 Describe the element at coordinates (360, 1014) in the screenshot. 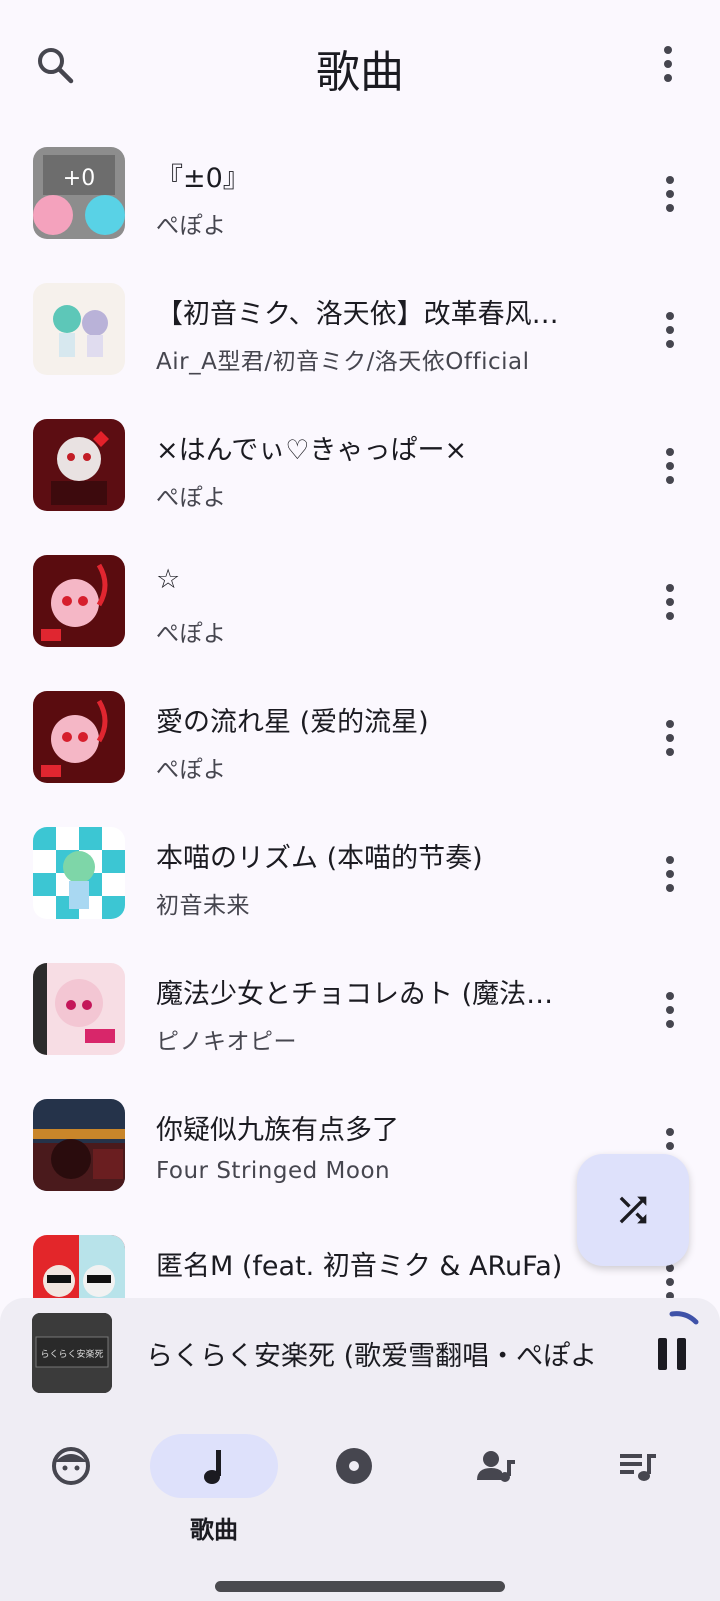

I see `song-row: 魔法少女とチョコレゐト (魔法… ピノキオピー` at that location.